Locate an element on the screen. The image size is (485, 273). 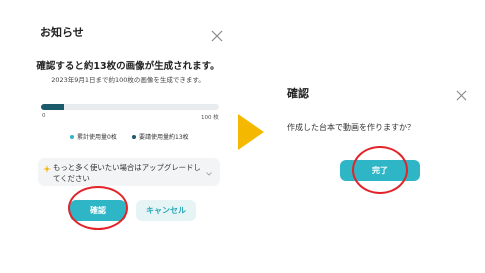
progress-min-label: 0 is located at coordinates (44, 116).